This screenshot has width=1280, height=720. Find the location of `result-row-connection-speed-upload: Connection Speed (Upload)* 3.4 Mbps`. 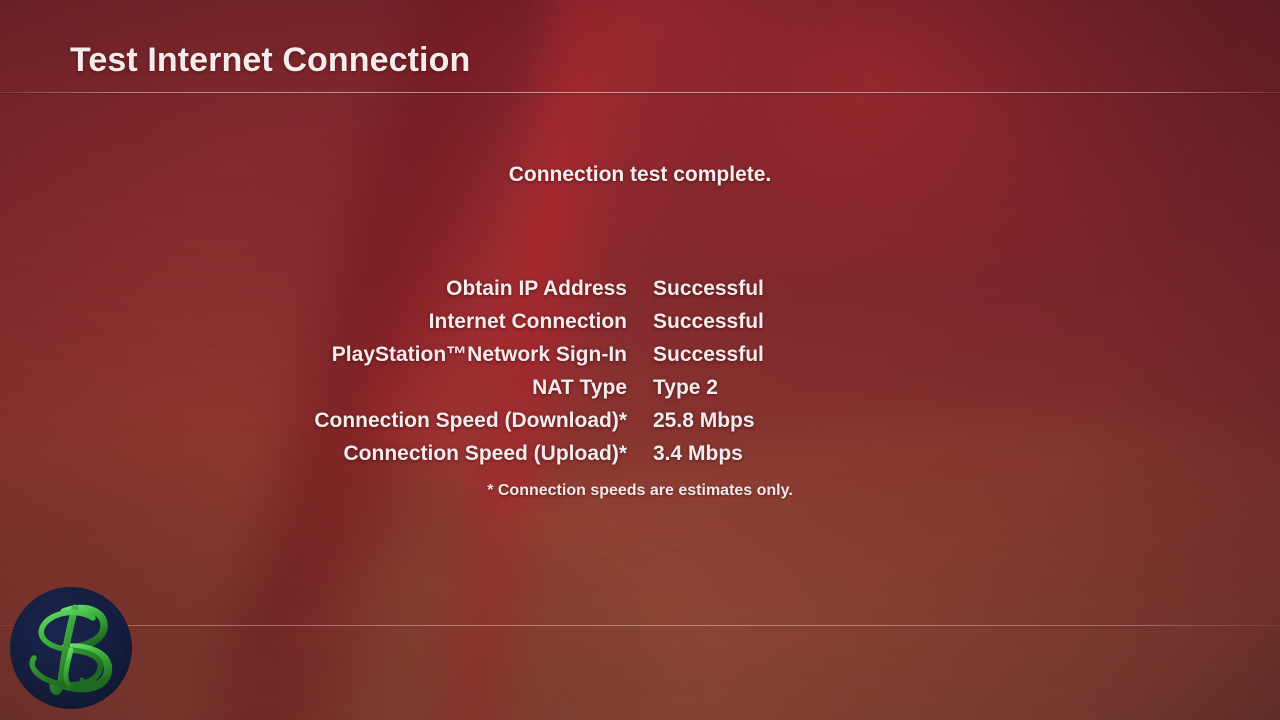

result-row-connection-speed-upload: Connection Speed (Upload)* 3.4 Mbps is located at coordinates (640, 458).